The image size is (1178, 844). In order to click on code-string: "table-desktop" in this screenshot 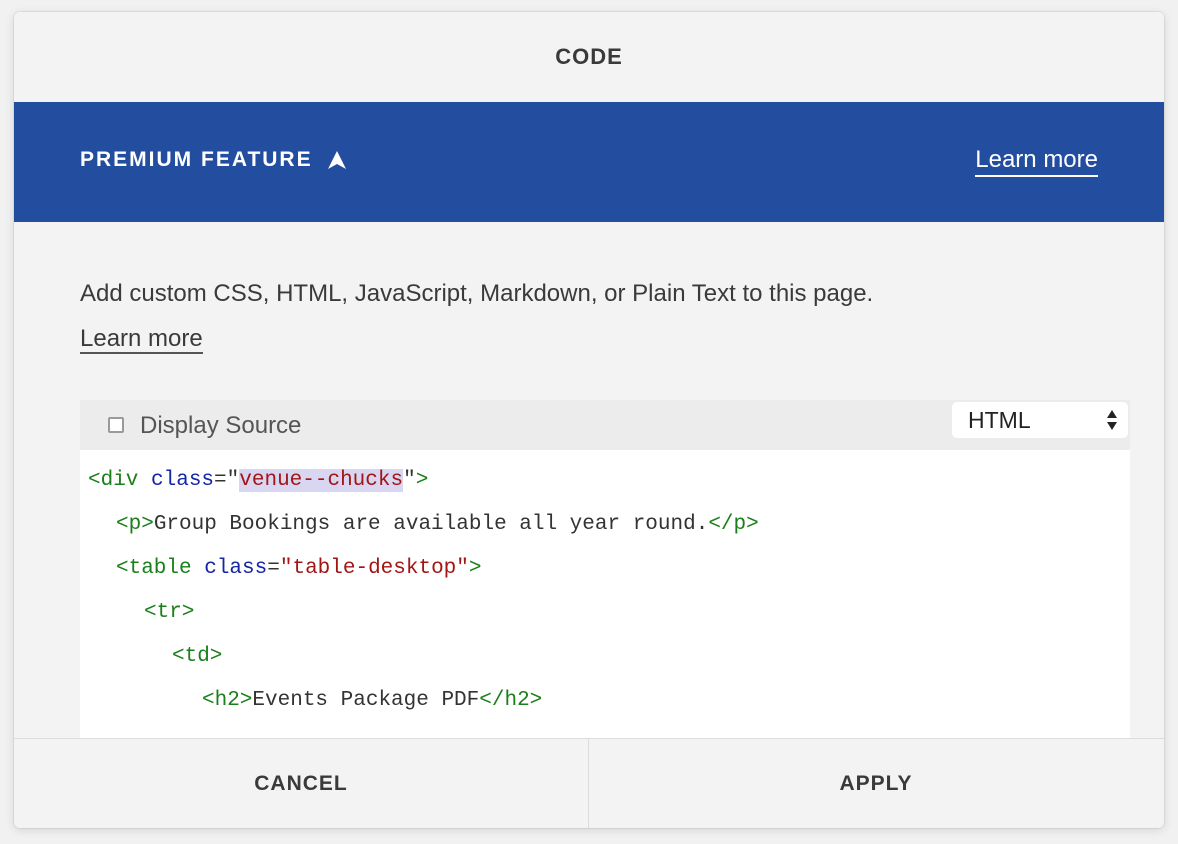, I will do `click(374, 568)`.